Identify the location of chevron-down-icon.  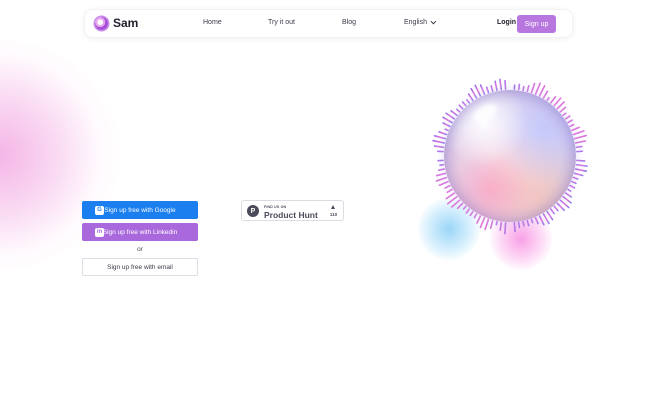
(433, 21).